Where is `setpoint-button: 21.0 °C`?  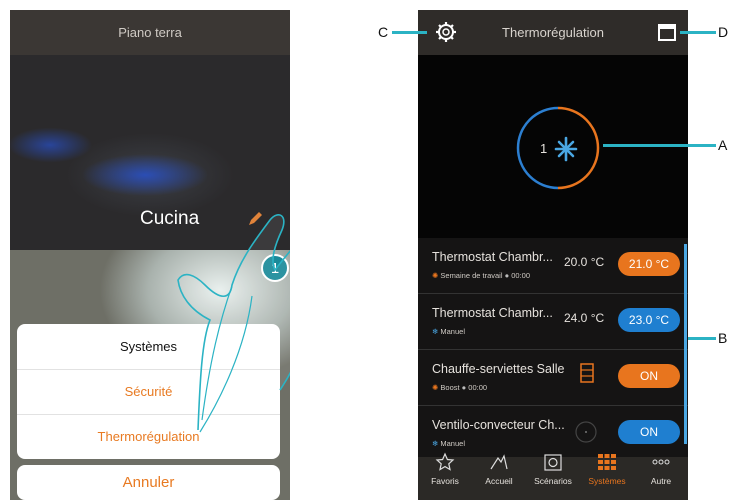 setpoint-button: 21.0 °C is located at coordinates (649, 264).